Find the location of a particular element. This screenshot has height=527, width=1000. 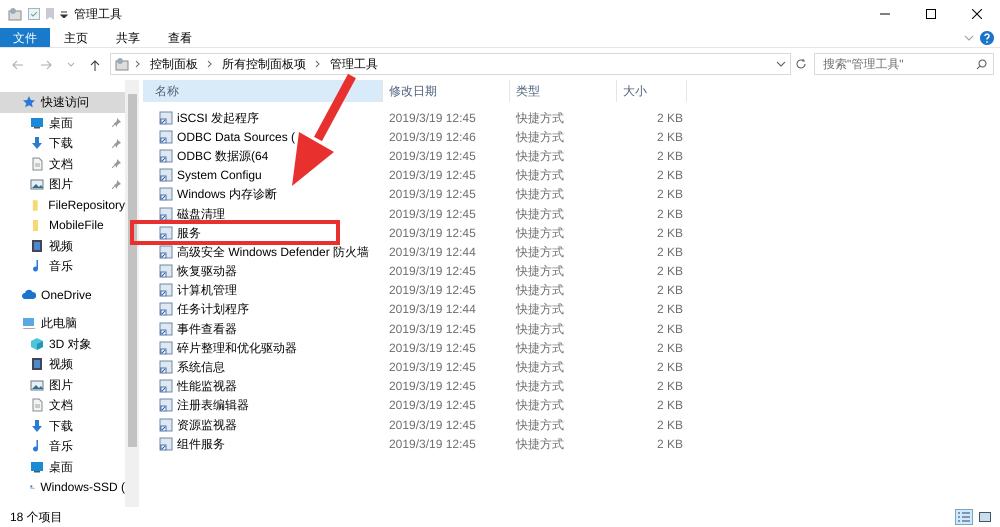

file-name: 注册表编辑器 is located at coordinates (213, 405).